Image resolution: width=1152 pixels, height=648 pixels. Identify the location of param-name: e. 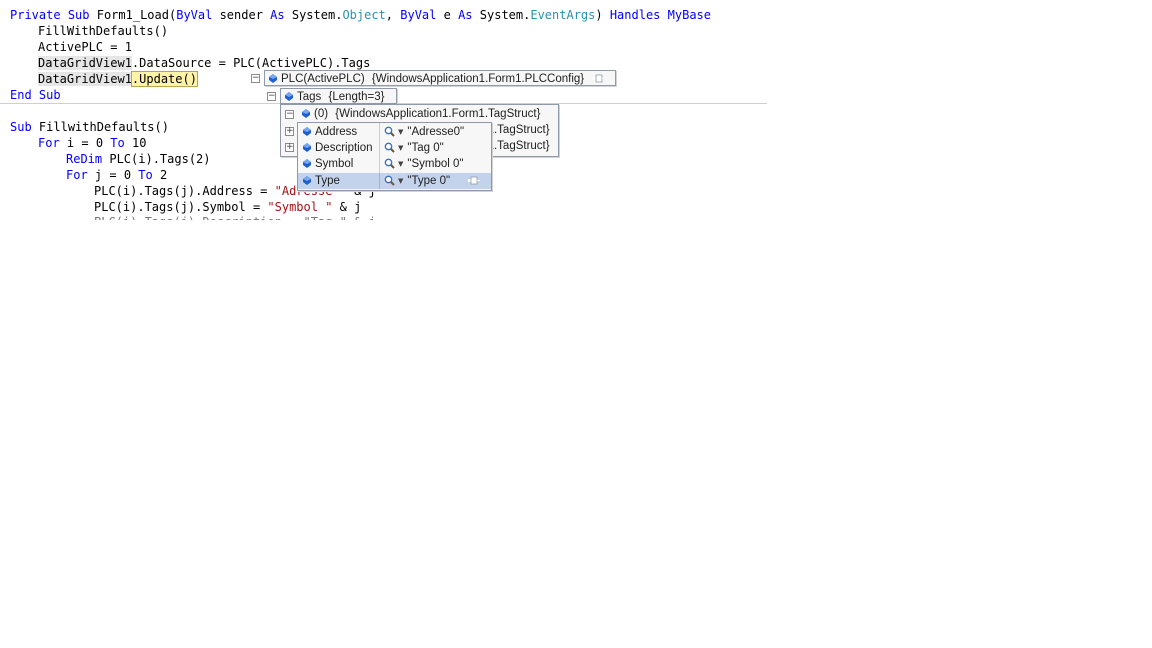
(447, 15).